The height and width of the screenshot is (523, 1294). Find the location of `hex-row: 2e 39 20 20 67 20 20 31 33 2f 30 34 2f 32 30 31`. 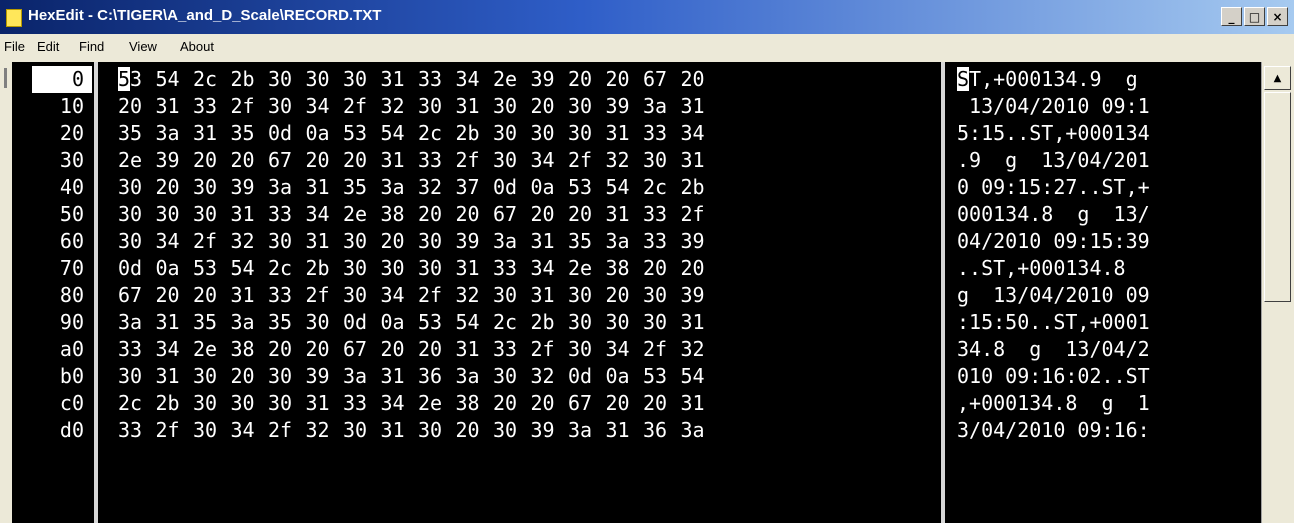

hex-row: 2e 39 20 20 67 20 20 31 33 2f 30 34 2f 32 30 31 is located at coordinates (528, 160).